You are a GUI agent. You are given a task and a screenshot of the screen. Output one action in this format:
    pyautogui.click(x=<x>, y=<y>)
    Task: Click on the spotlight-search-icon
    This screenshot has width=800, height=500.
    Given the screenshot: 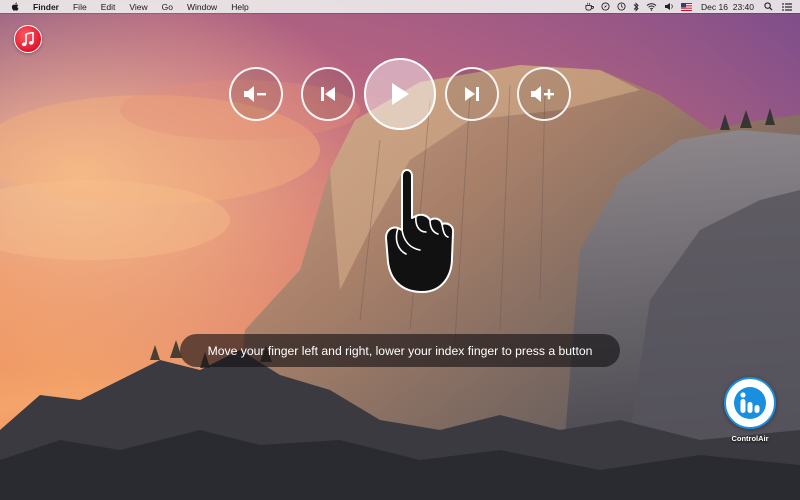 What is the action you would take?
    pyautogui.click(x=768, y=6)
    